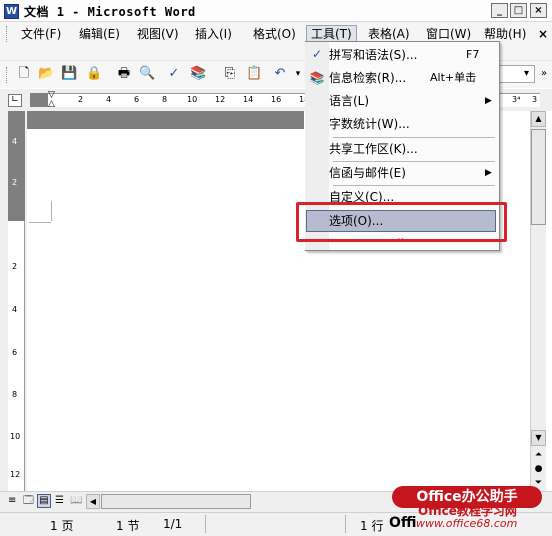 The height and width of the screenshot is (536, 552). Describe the element at coordinates (192, 99) in the screenshot. I see `ruler-tick: 10` at that location.